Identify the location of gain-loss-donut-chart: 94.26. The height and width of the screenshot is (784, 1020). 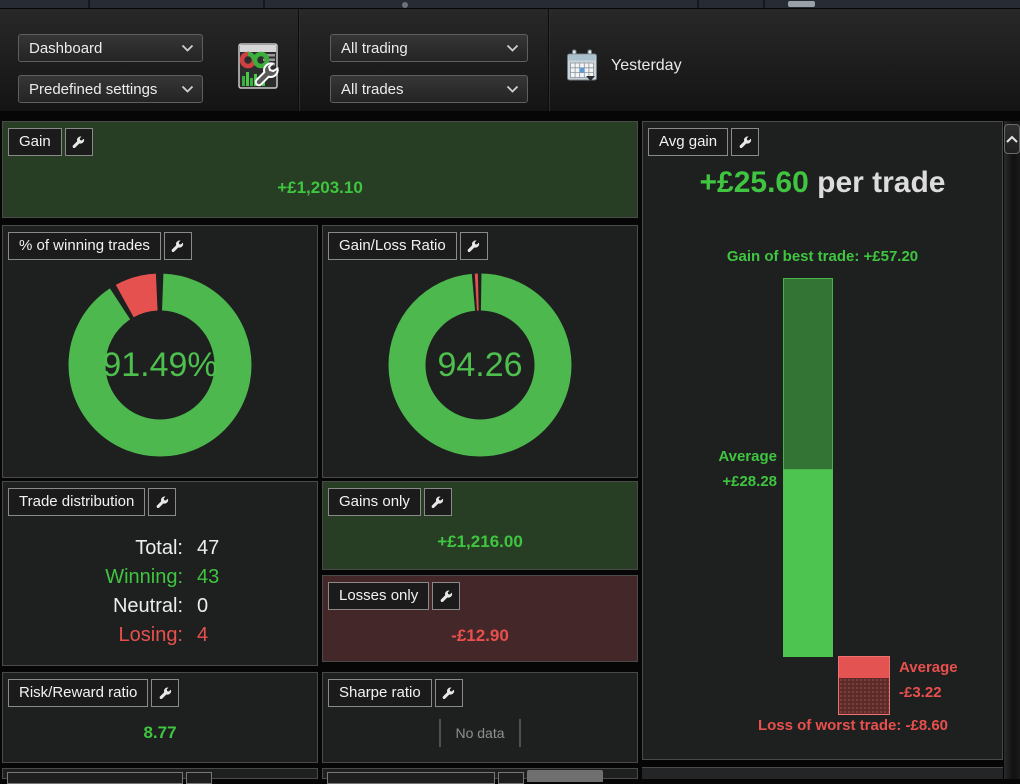
(480, 365).